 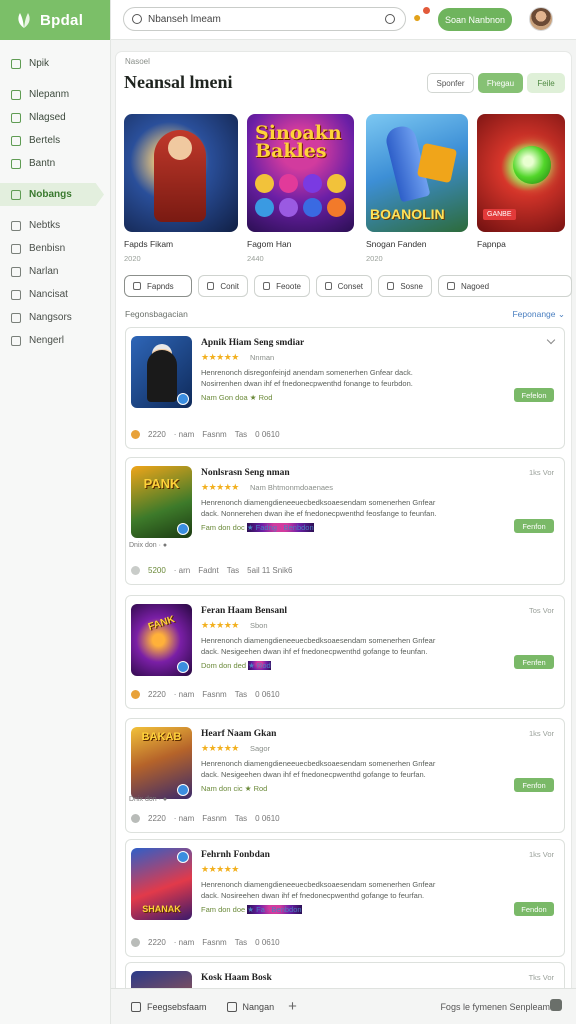 What do you see at coordinates (300, 173) in the screenshot?
I see `featured-thumbnail: Sinoakn Bakles` at bounding box center [300, 173].